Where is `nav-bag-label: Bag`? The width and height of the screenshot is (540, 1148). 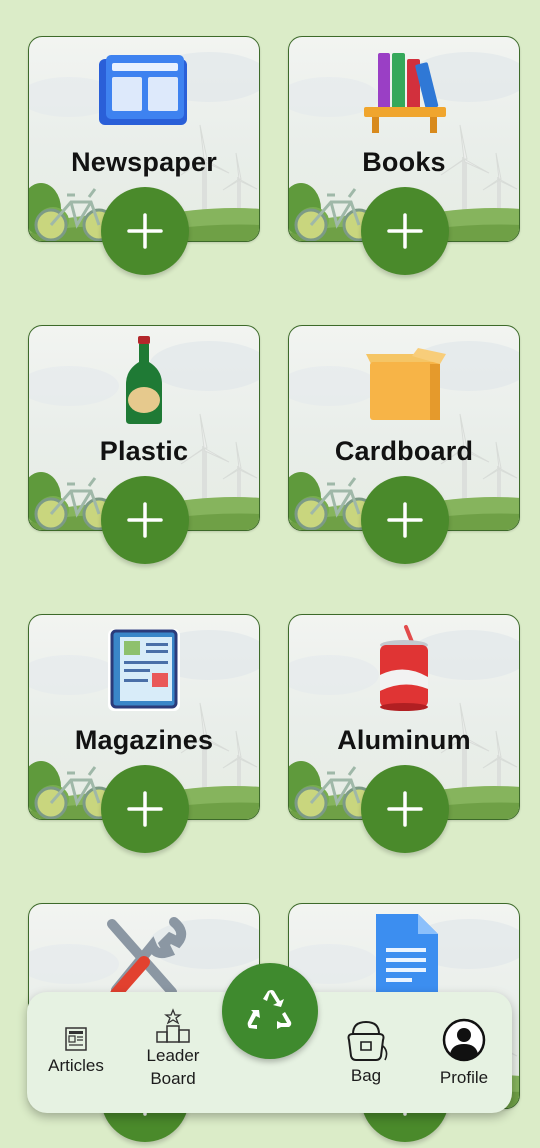
nav-bag-label: Bag is located at coordinates (366, 1075).